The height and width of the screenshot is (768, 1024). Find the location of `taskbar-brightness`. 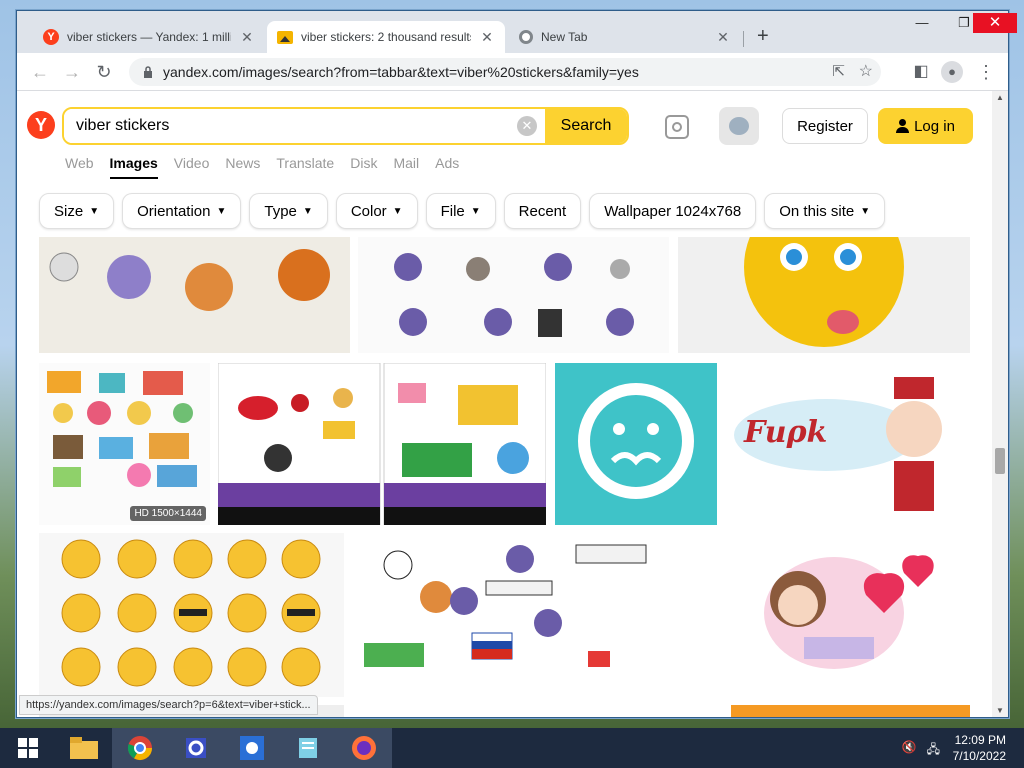

taskbar-brightness is located at coordinates (252, 748).